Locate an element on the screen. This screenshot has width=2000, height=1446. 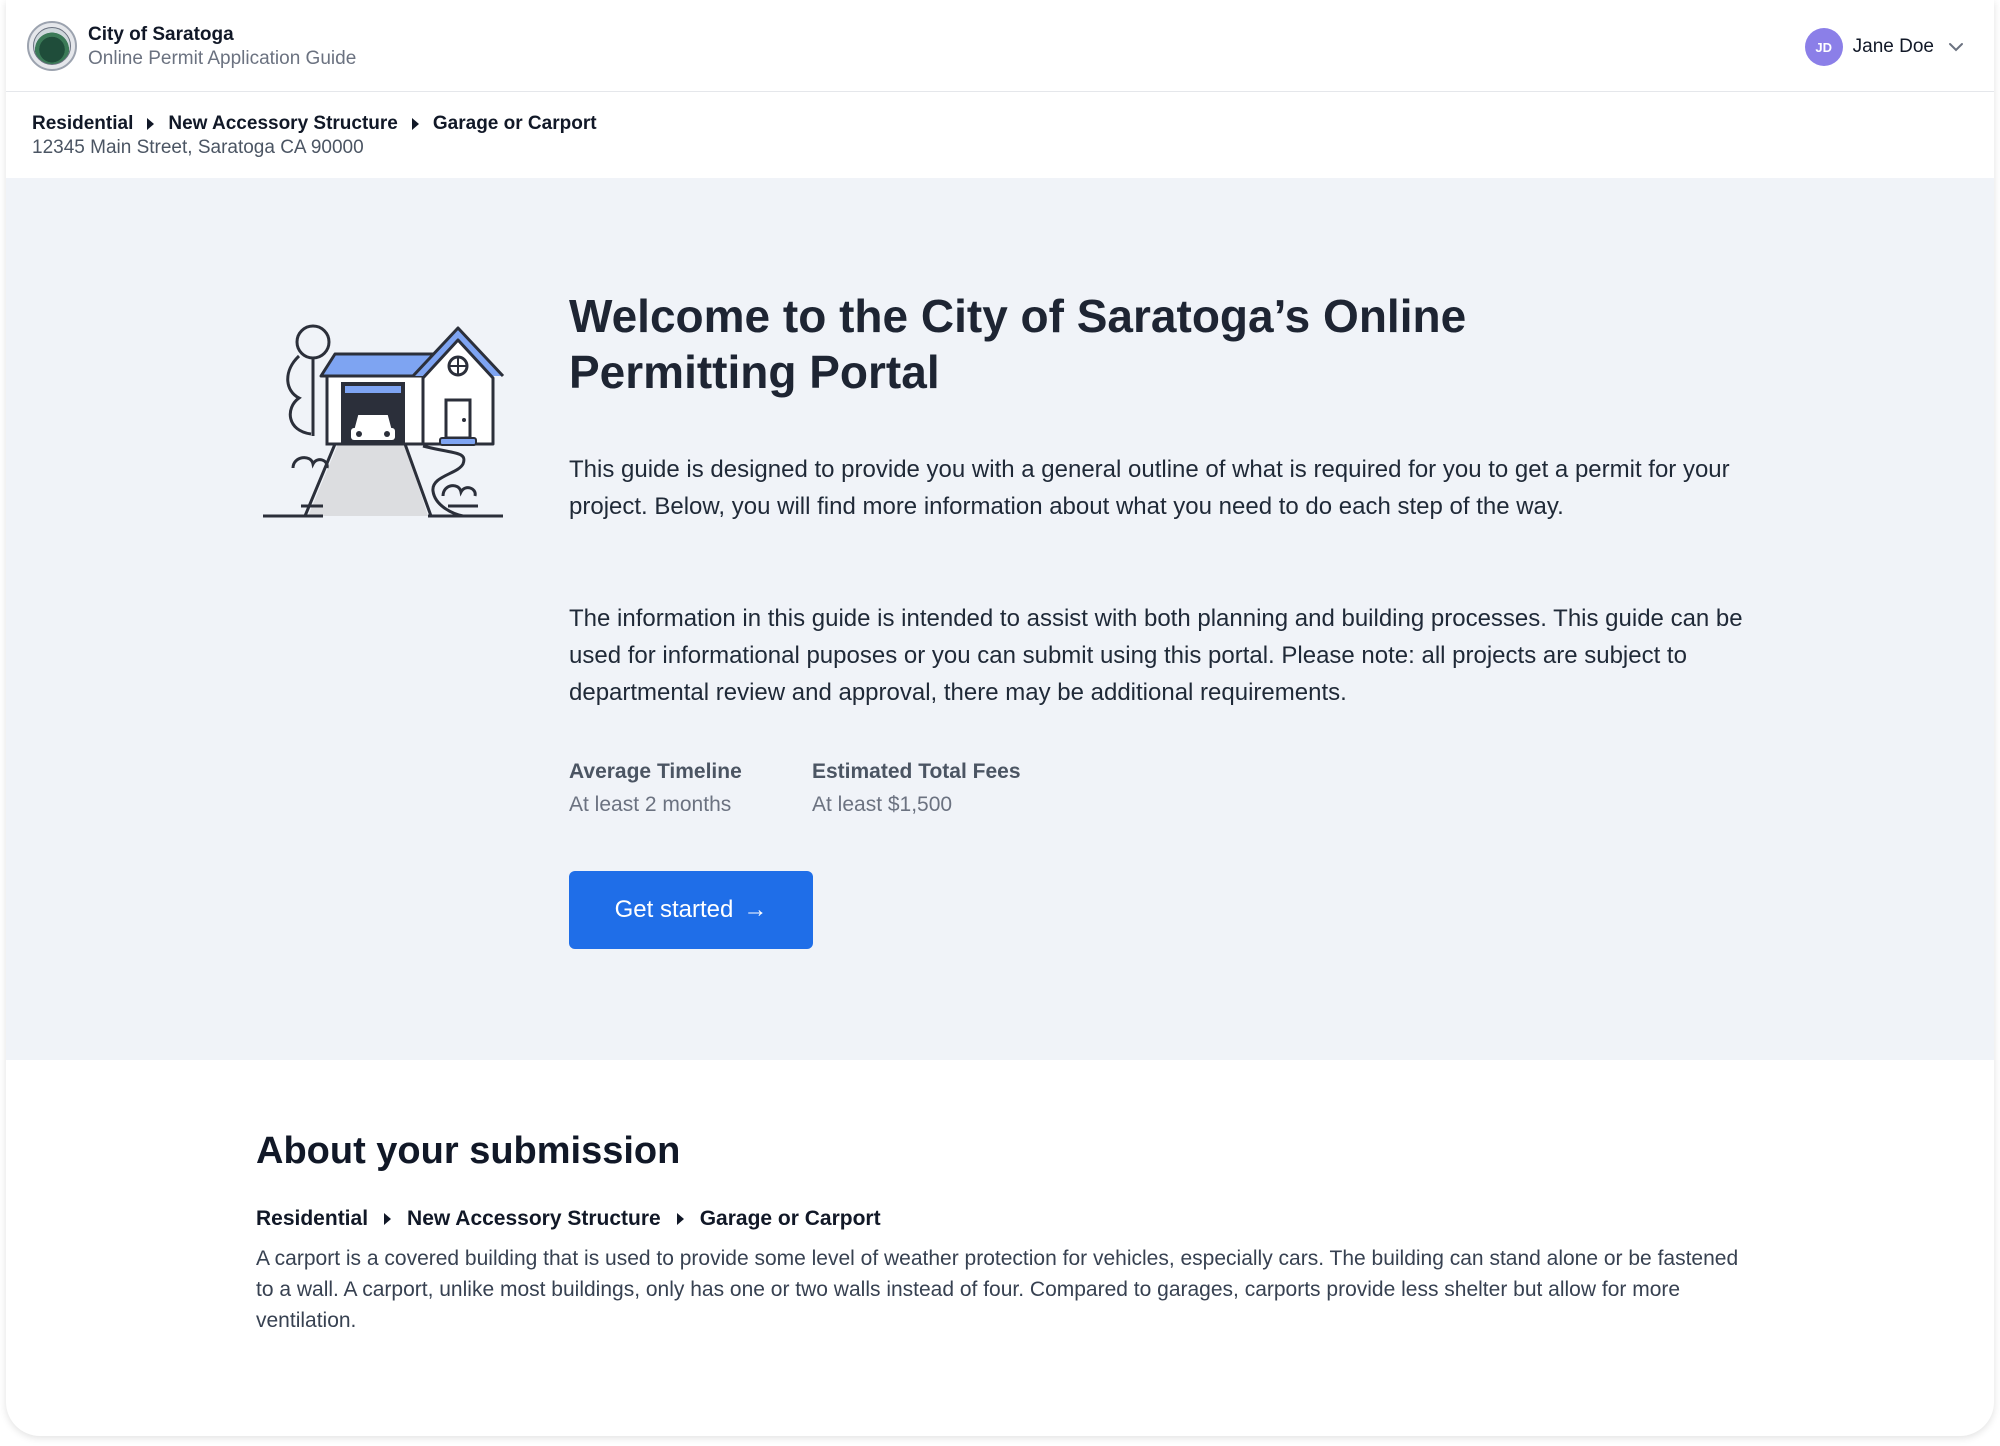
city-seal-logo is located at coordinates (52, 46).